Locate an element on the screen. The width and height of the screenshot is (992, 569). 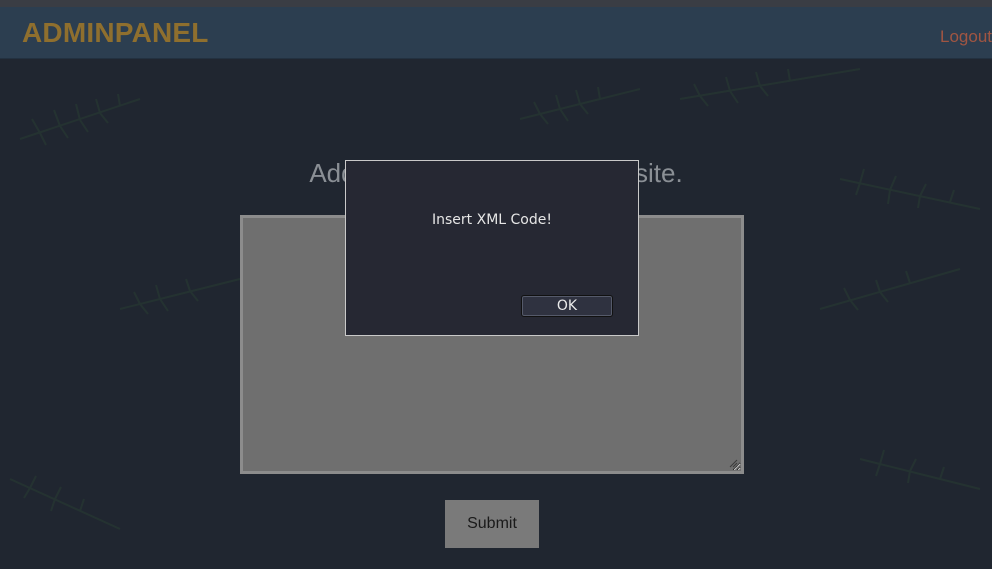
alert-message: Insert XML Code! is located at coordinates (492, 220).